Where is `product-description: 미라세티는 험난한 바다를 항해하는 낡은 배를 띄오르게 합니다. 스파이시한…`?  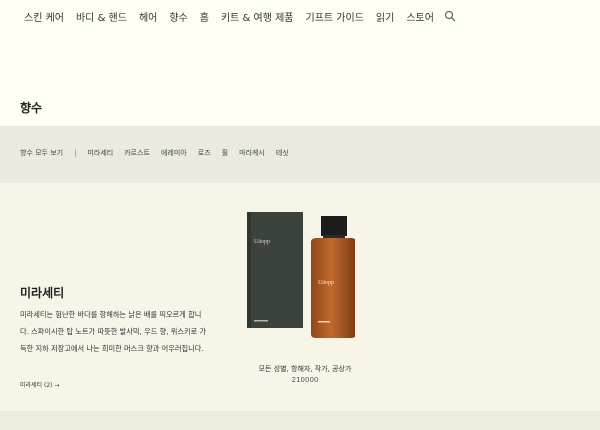
product-description: 미라세티는 험난한 바다를 항해하는 낡은 배를 띄오르게 합니다. 스파이시한… is located at coordinates (113, 331).